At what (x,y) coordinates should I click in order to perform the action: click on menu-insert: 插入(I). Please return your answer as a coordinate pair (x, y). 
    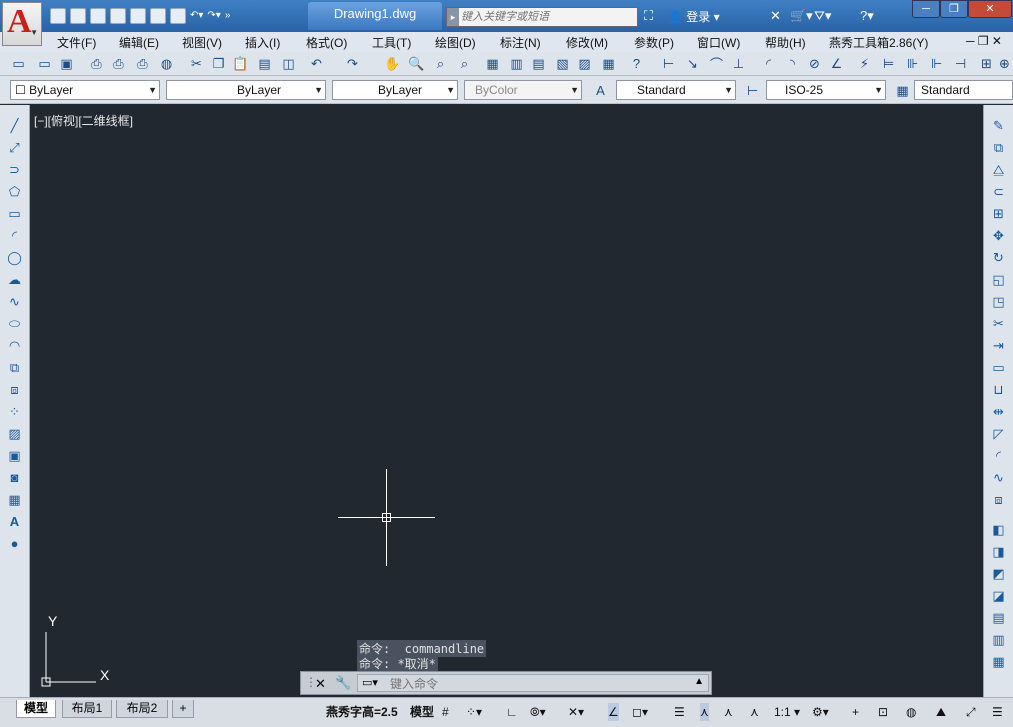
    Looking at the image, I should click on (262, 42).